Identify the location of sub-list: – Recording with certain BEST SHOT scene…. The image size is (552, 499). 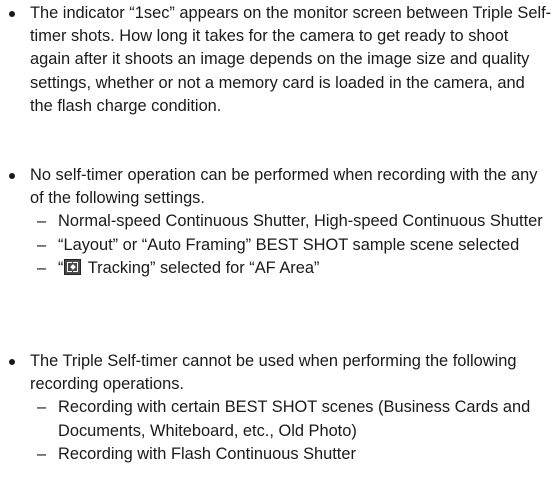
(291, 431).